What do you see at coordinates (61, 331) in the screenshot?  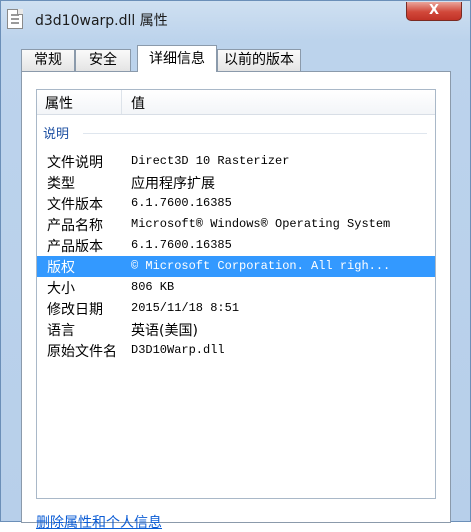 I see `property-label: 语言` at bounding box center [61, 331].